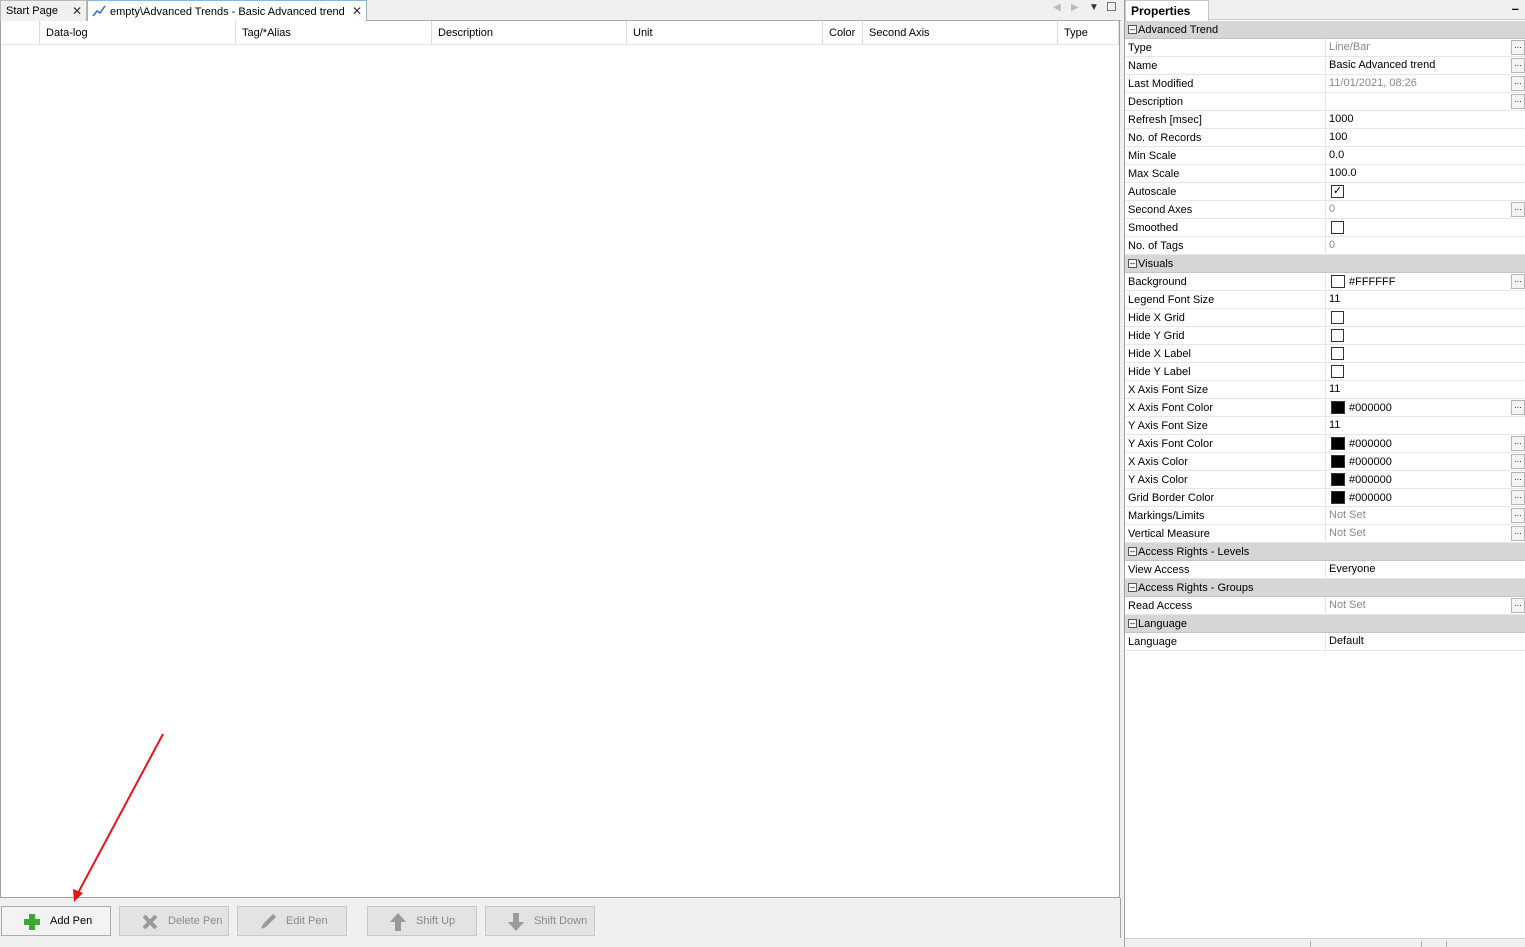 The height and width of the screenshot is (947, 1525). I want to click on prop-row-legend-font-size: Legend Font Size 11, so click(1325, 300).